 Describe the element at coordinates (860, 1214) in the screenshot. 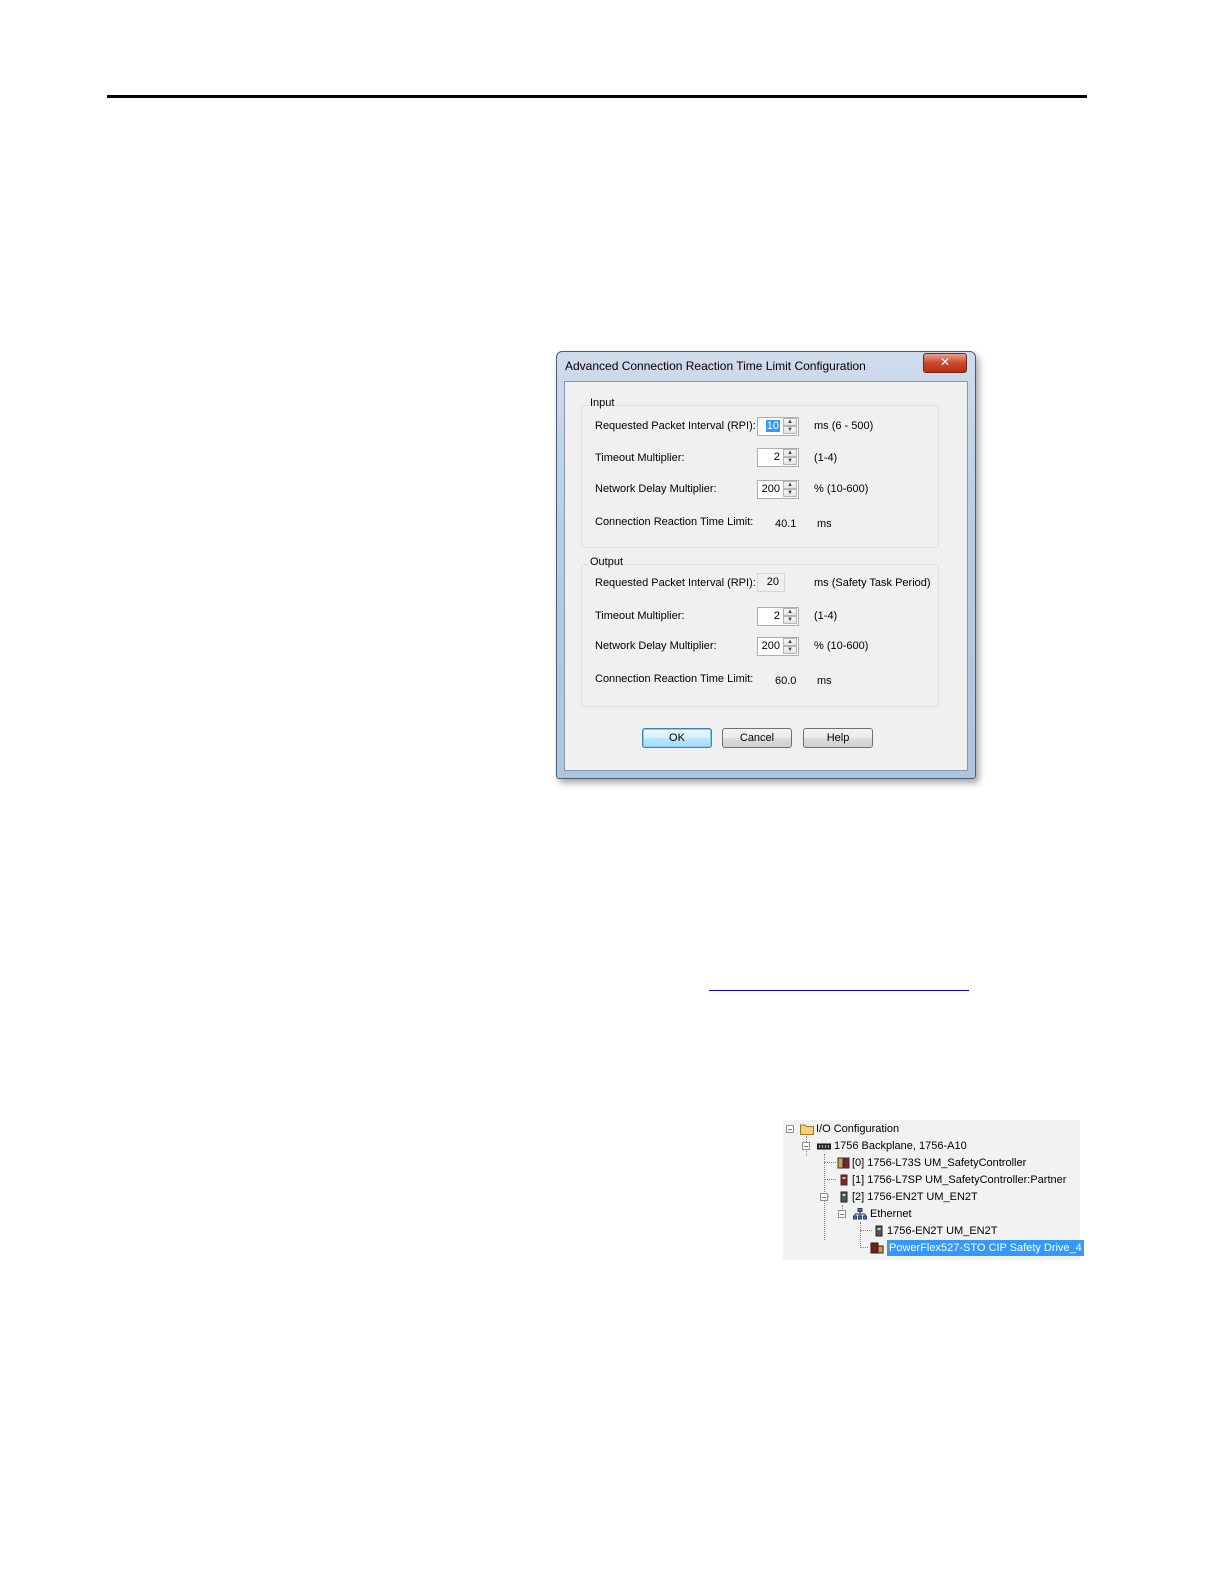

I see `network-icon` at that location.